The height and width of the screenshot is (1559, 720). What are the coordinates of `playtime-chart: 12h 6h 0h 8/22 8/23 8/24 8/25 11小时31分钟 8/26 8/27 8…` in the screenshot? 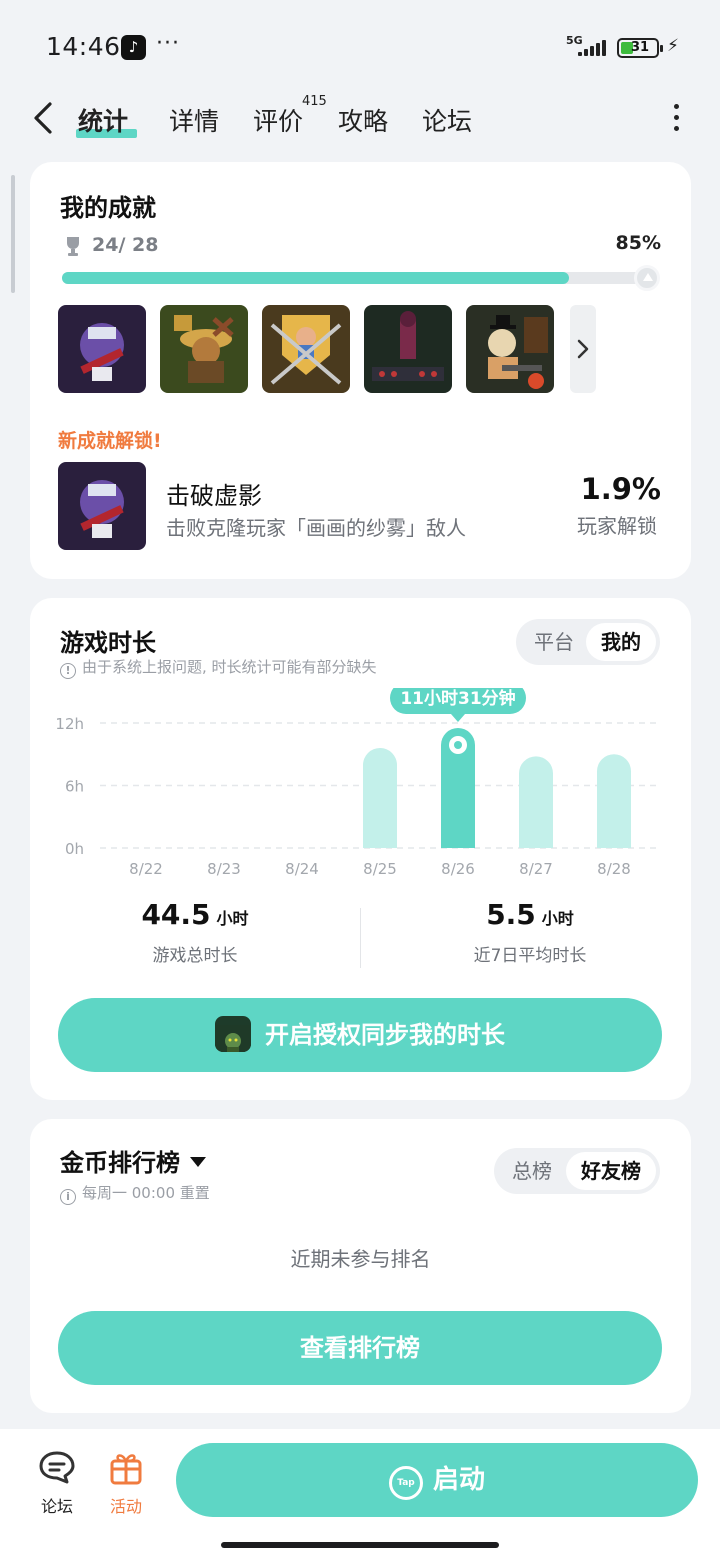 It's located at (357, 783).